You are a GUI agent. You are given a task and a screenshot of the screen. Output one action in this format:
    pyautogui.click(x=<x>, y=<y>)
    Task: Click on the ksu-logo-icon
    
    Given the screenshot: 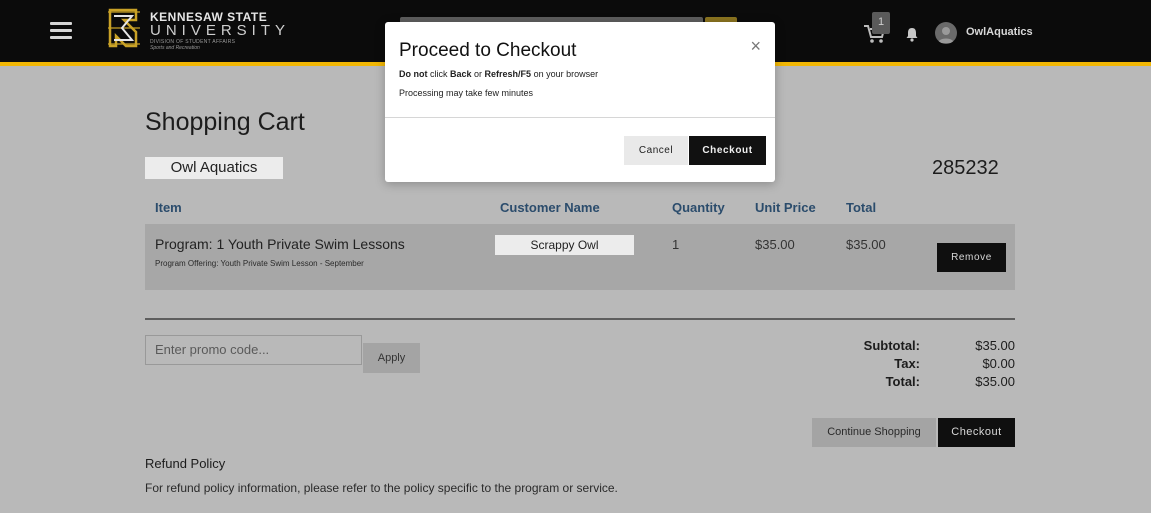 What is the action you would take?
    pyautogui.click(x=123, y=28)
    